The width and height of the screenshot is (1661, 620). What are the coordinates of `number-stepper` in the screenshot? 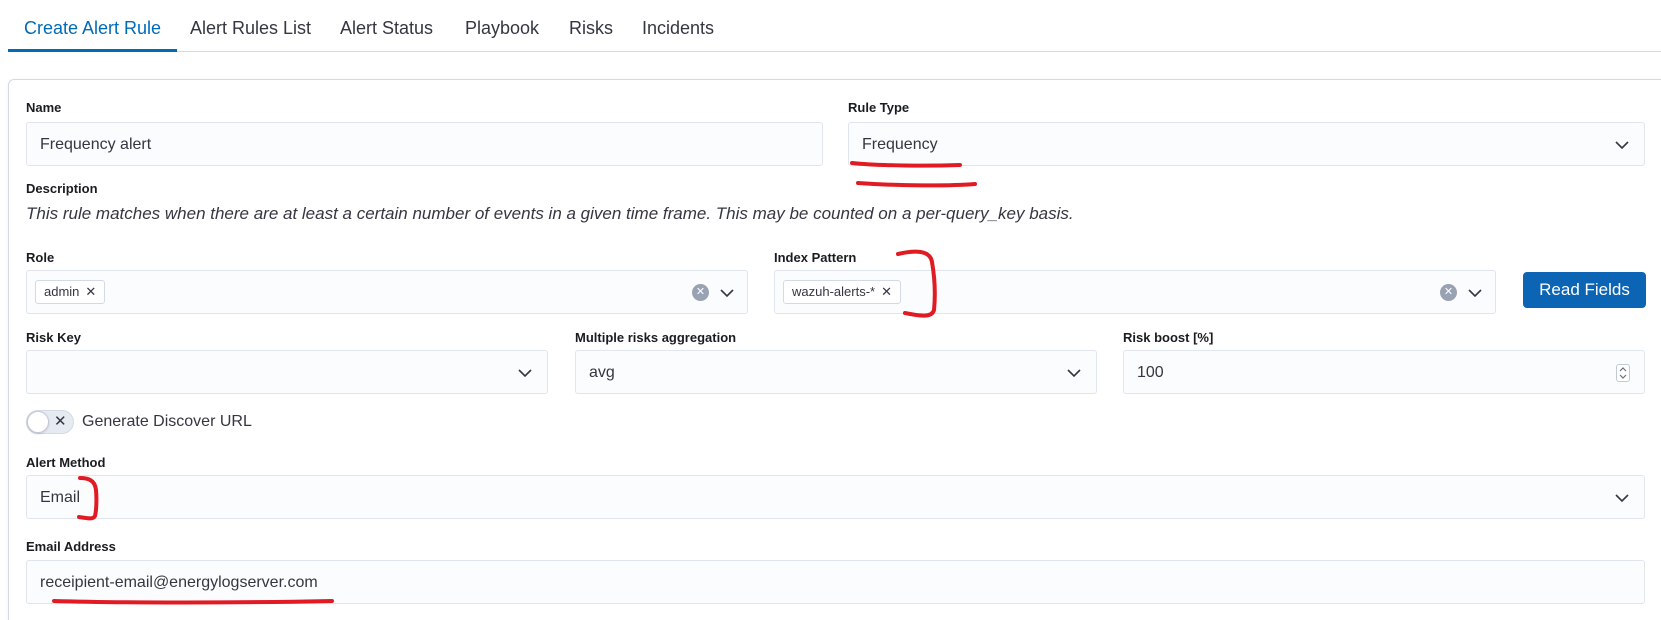 It's located at (1623, 373).